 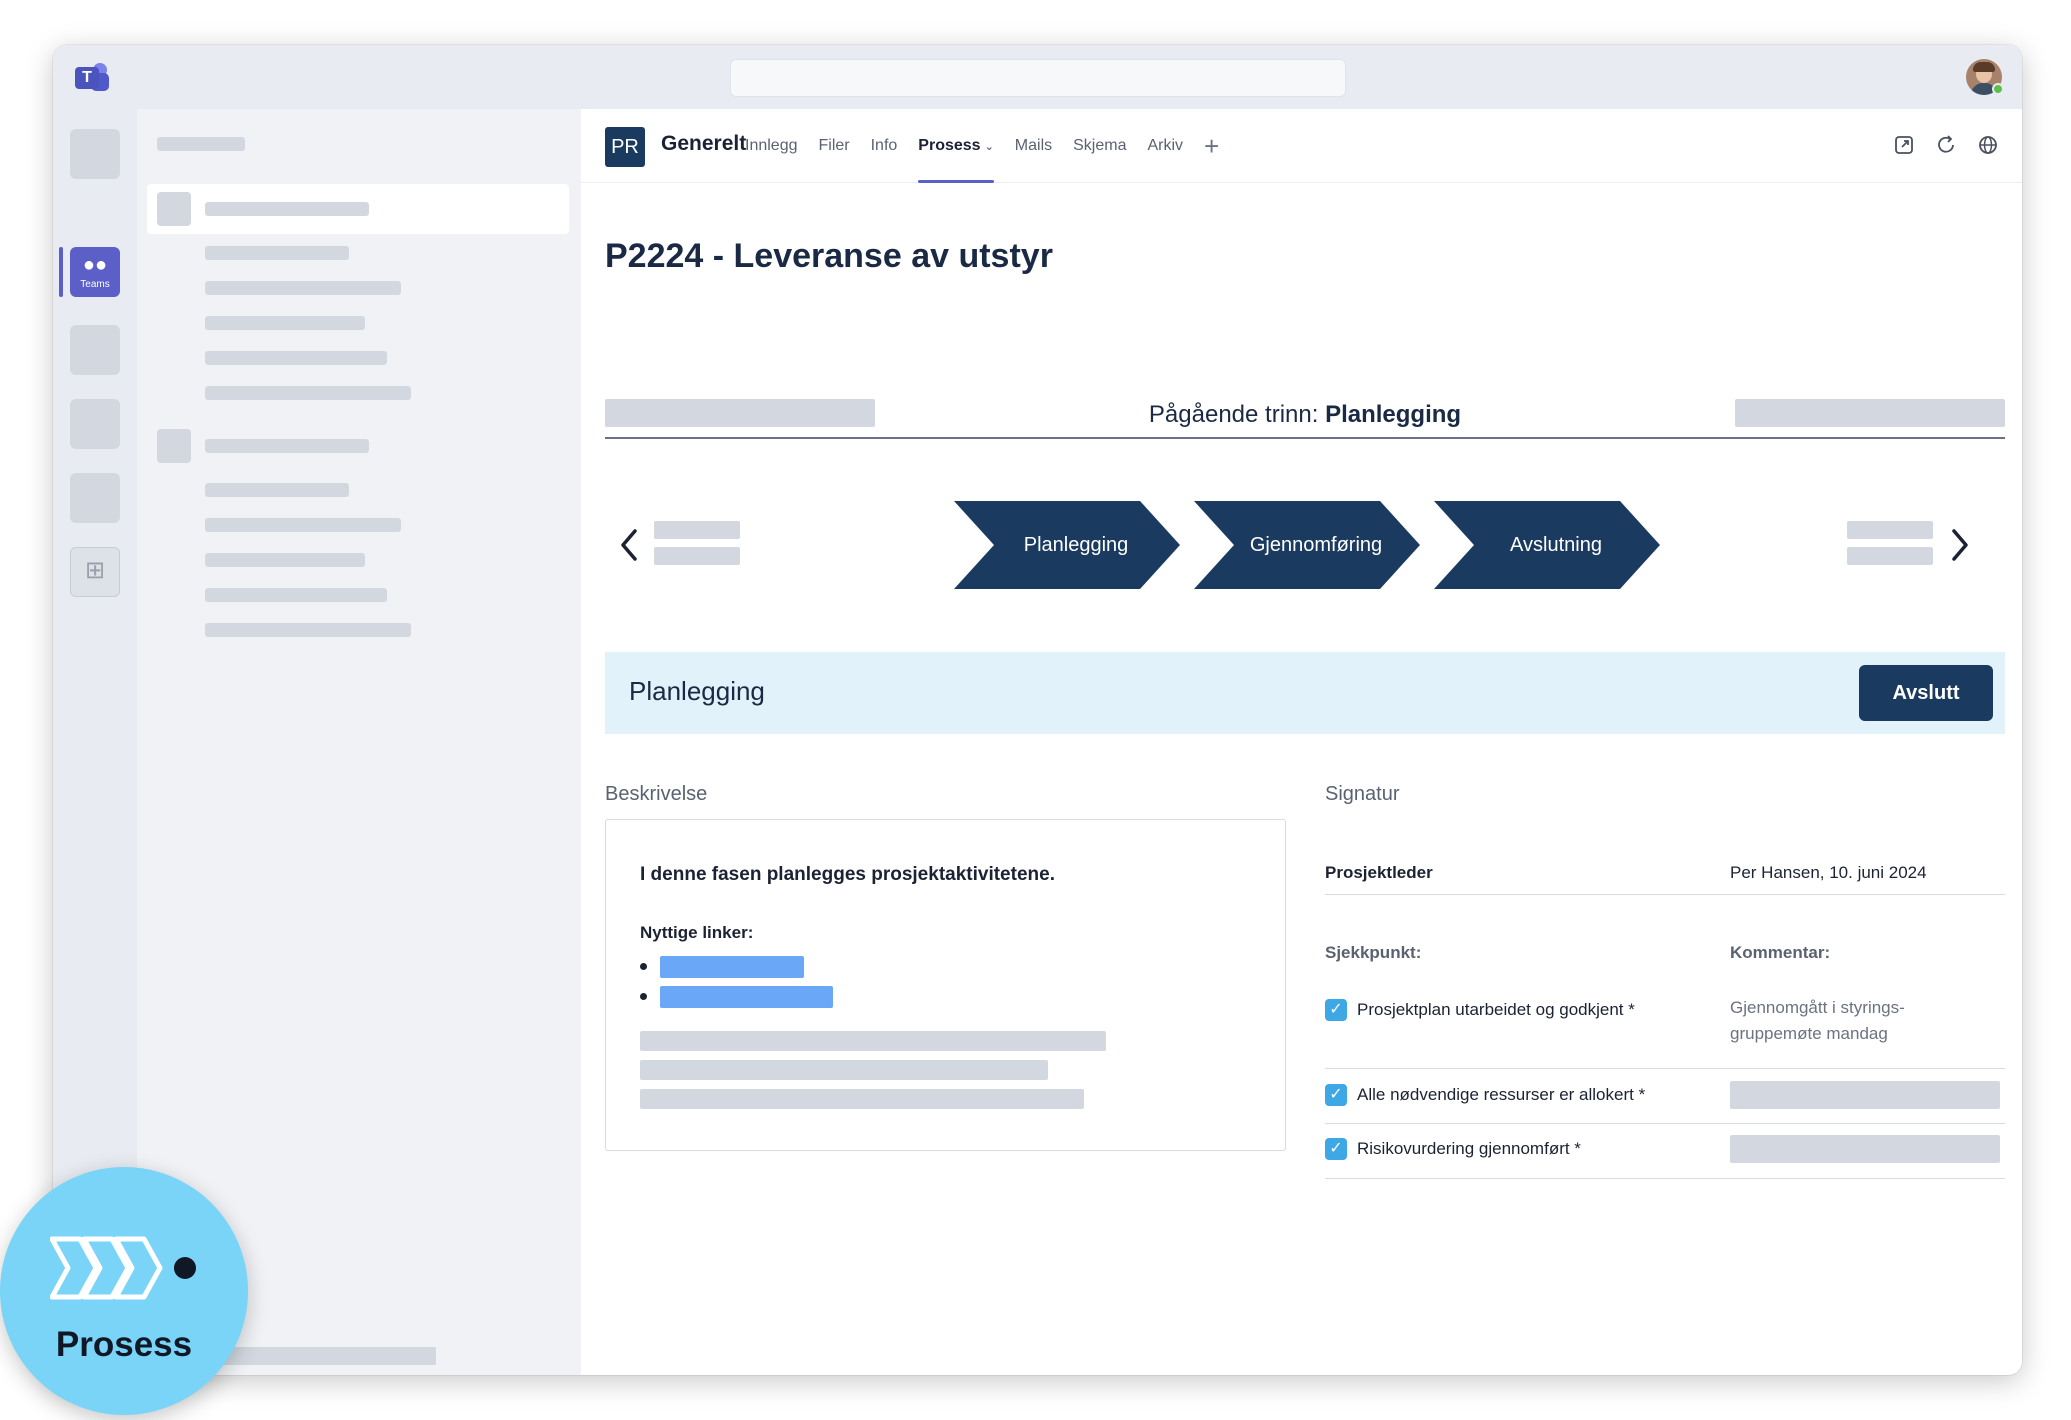 I want to click on tab-mails: Mails, so click(x=1033, y=146).